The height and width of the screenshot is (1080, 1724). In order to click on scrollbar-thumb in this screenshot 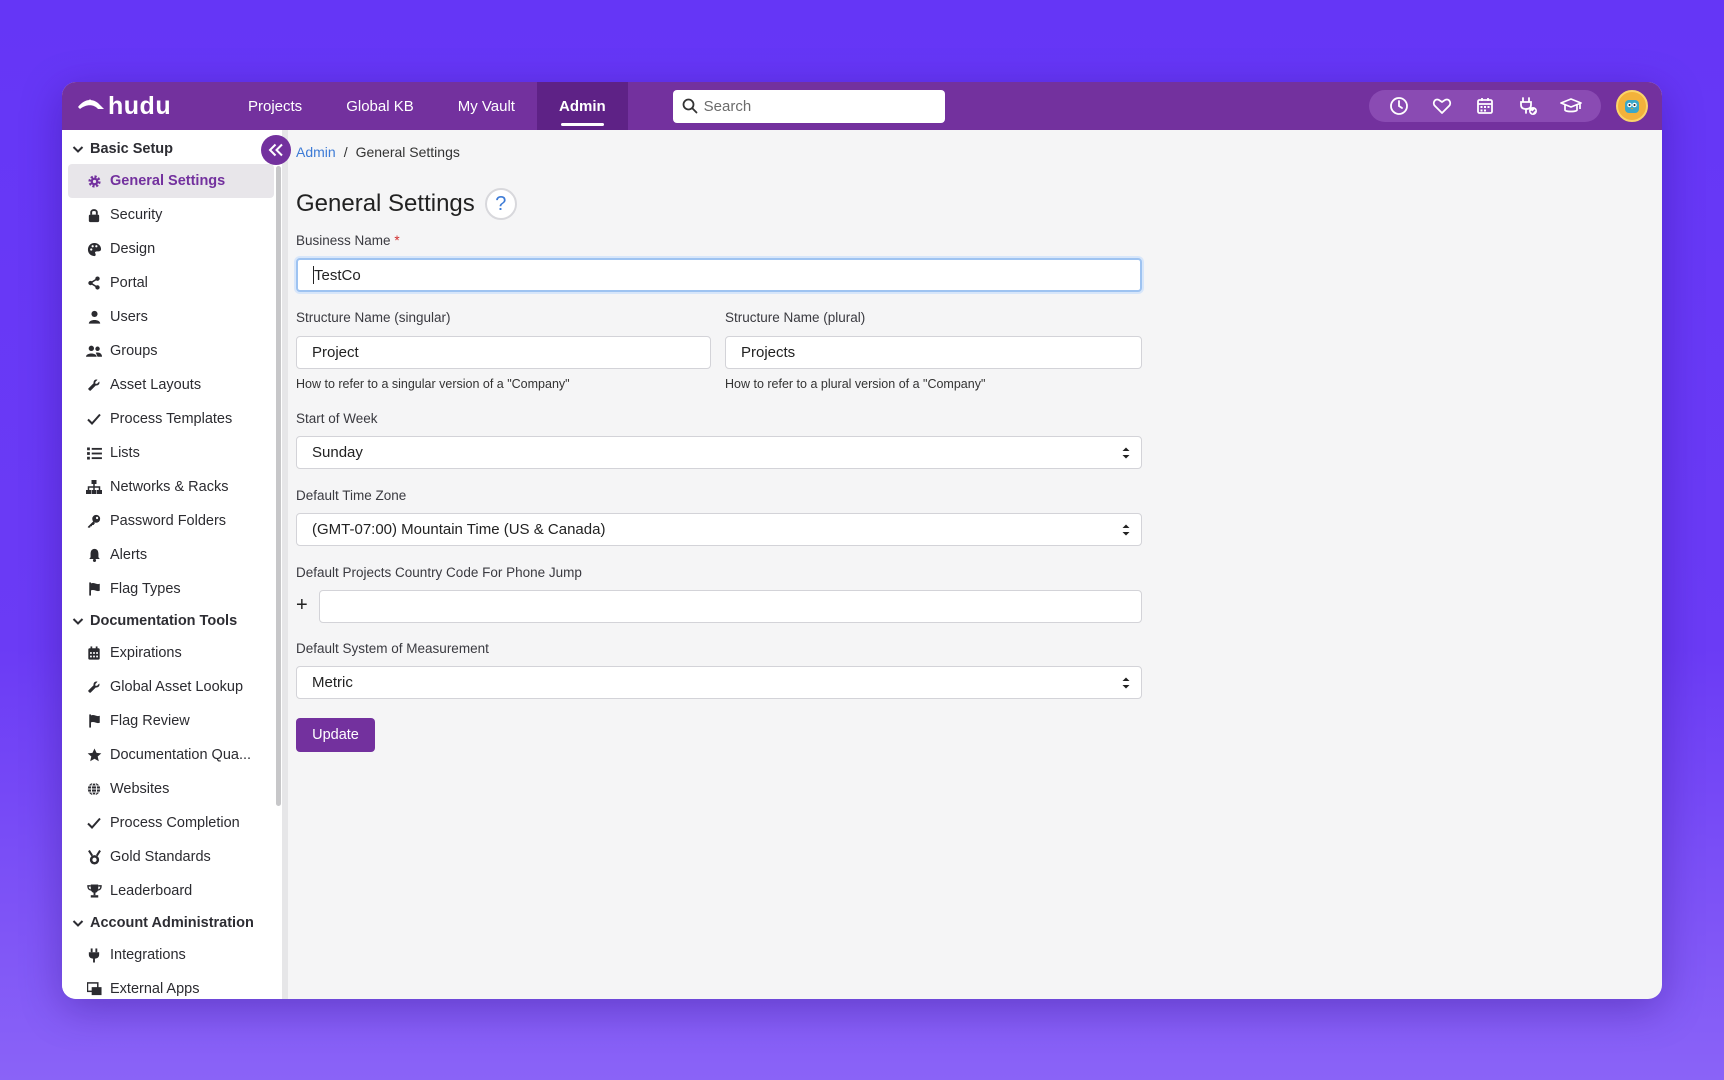, I will do `click(278, 486)`.